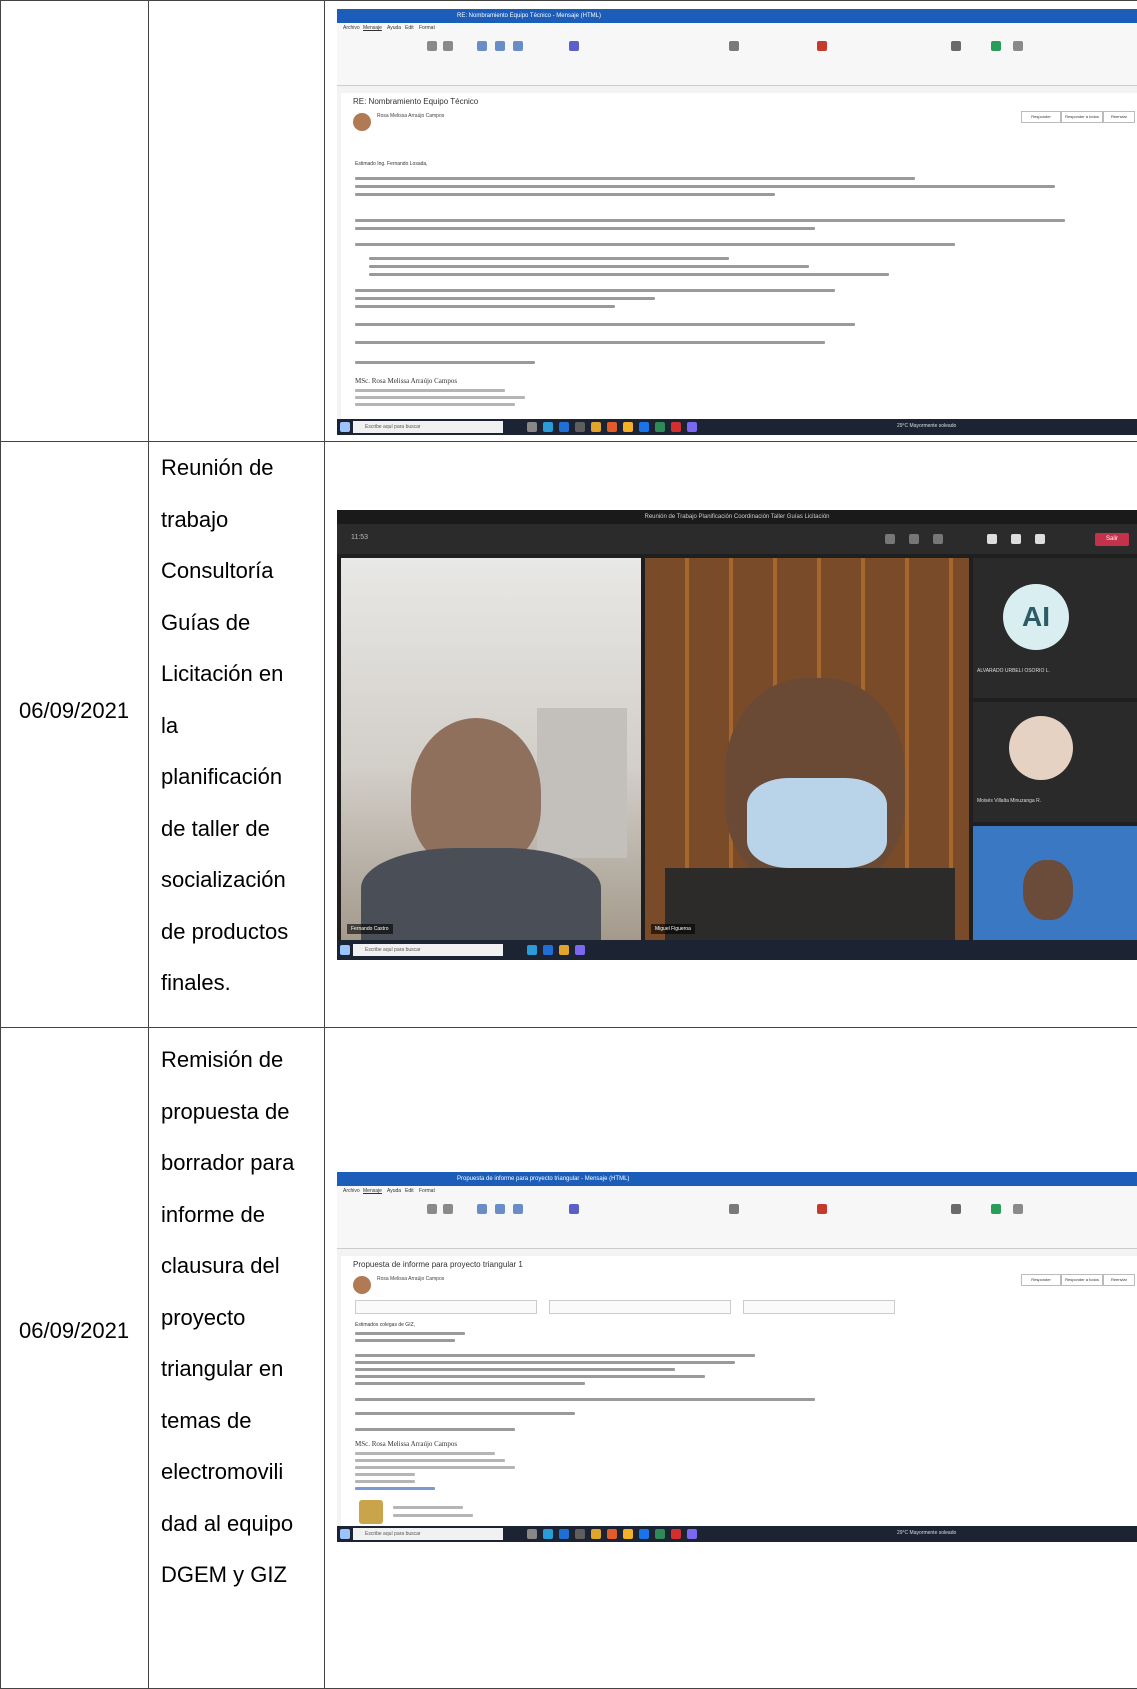  I want to click on body-shape, so click(810, 904).